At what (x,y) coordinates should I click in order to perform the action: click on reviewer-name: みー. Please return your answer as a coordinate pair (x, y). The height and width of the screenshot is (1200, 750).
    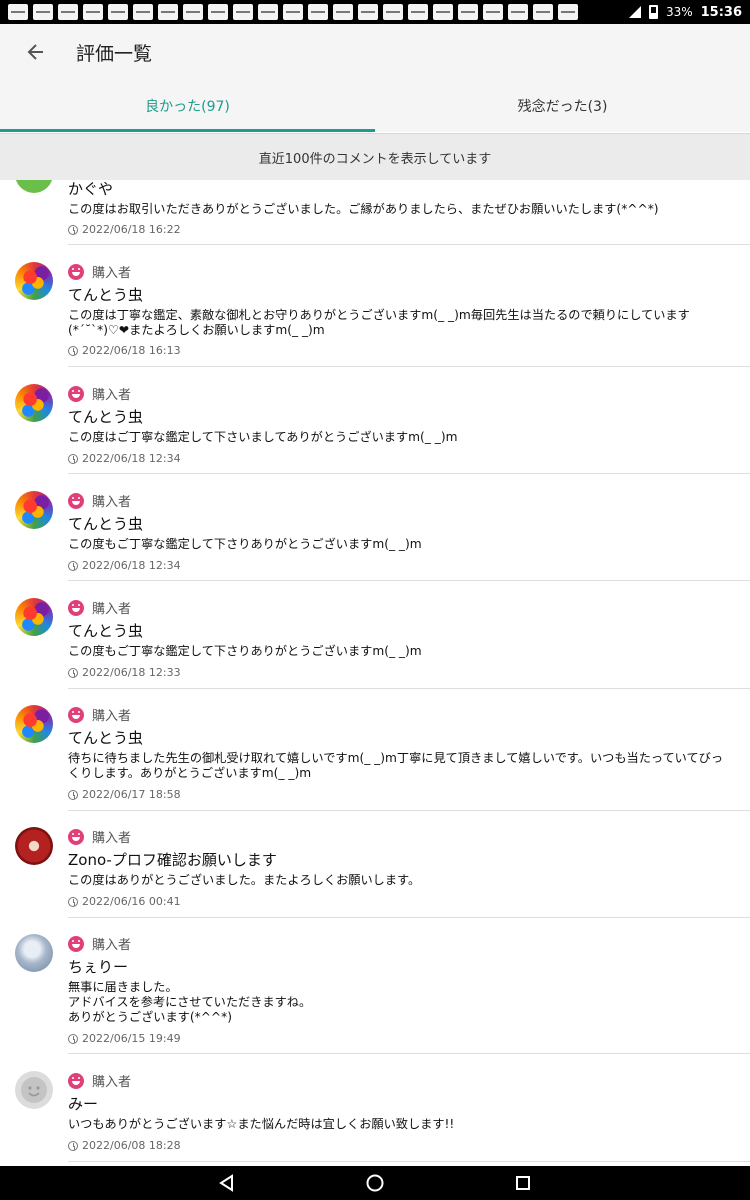
    Looking at the image, I should click on (83, 1104).